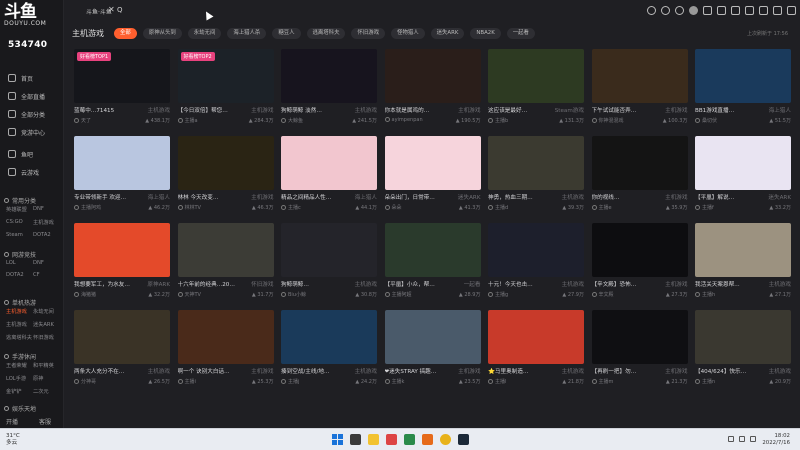 This screenshot has height=450, width=800. Describe the element at coordinates (611, 121) in the screenshot. I see `streamer-name: 你神混混戏` at that location.